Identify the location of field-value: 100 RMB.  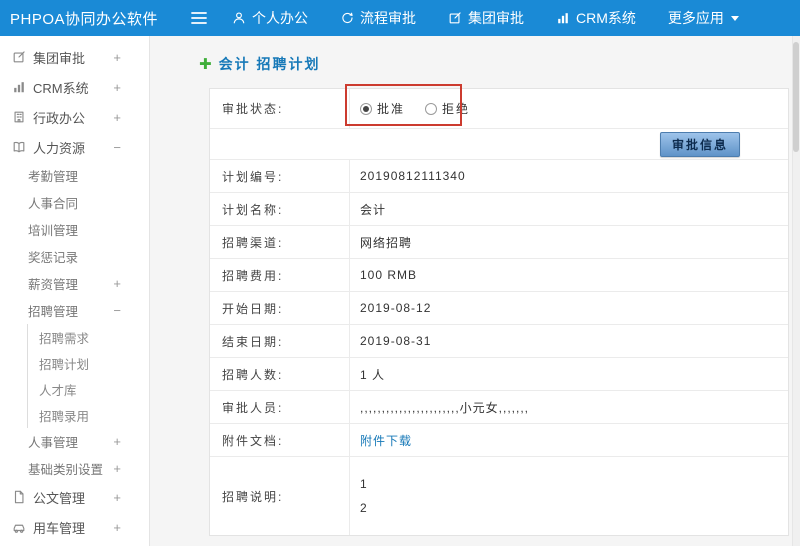
(389, 275).